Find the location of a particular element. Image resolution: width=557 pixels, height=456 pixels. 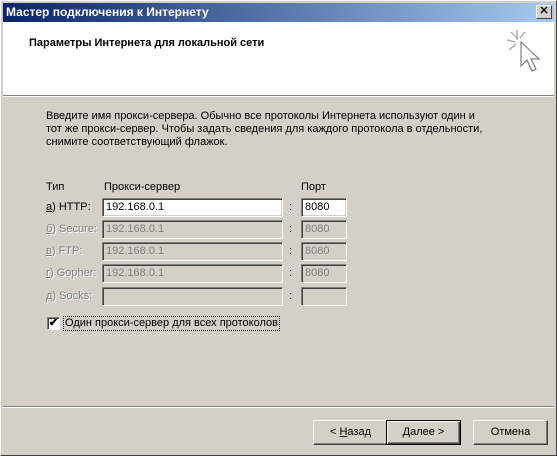

proxy-row-label-text: ) Socks: is located at coordinates (72, 296).